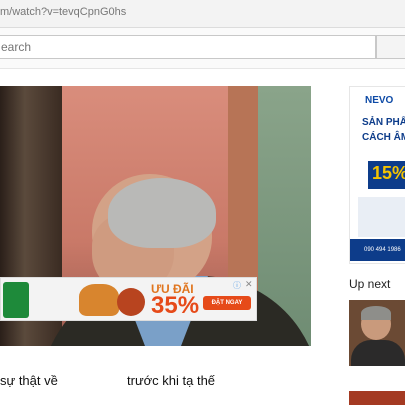 The width and height of the screenshot is (405, 405). What do you see at coordinates (181, 47) in the screenshot?
I see `search-input` at bounding box center [181, 47].